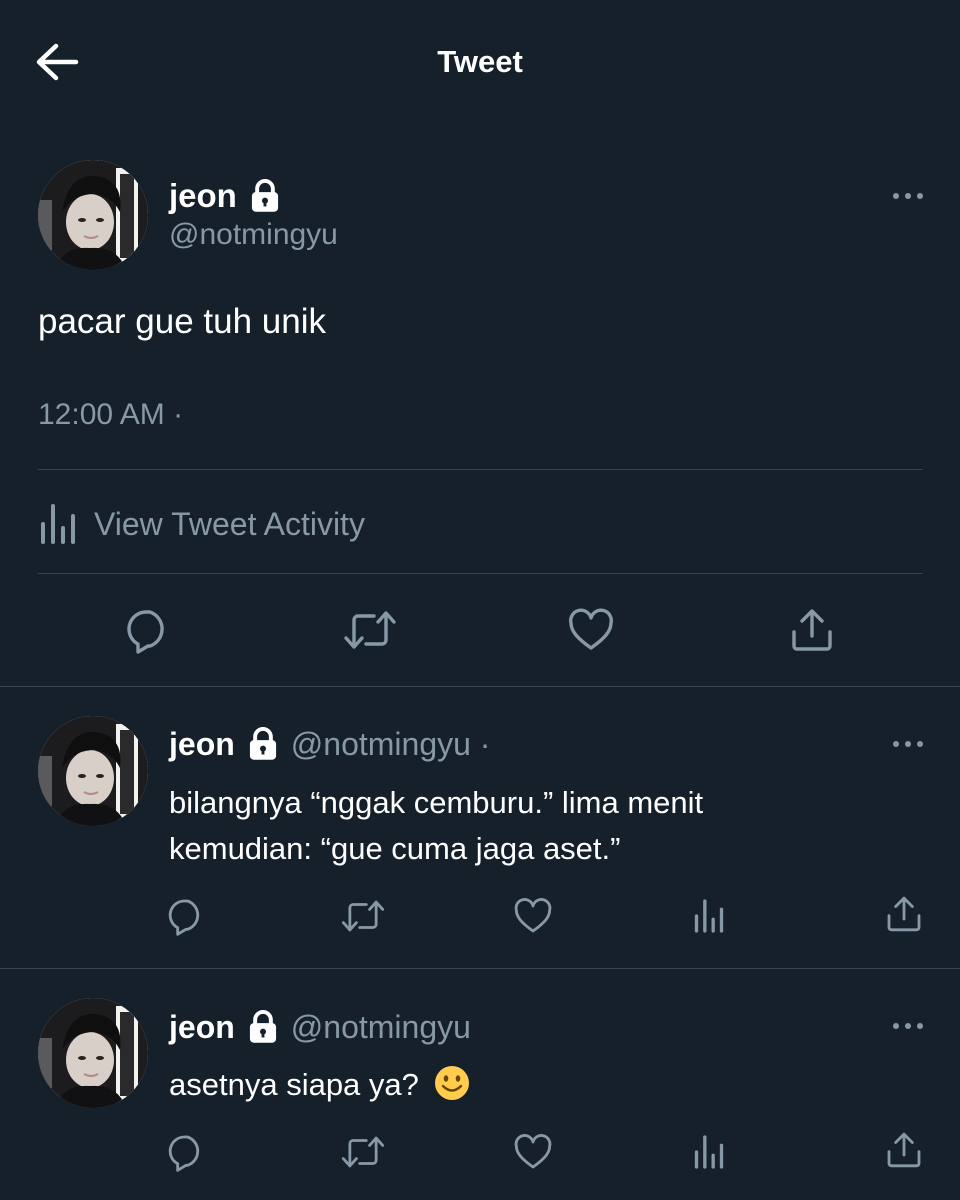  Describe the element at coordinates (229, 524) in the screenshot. I see `activity-label: View Tweet Activity` at that location.